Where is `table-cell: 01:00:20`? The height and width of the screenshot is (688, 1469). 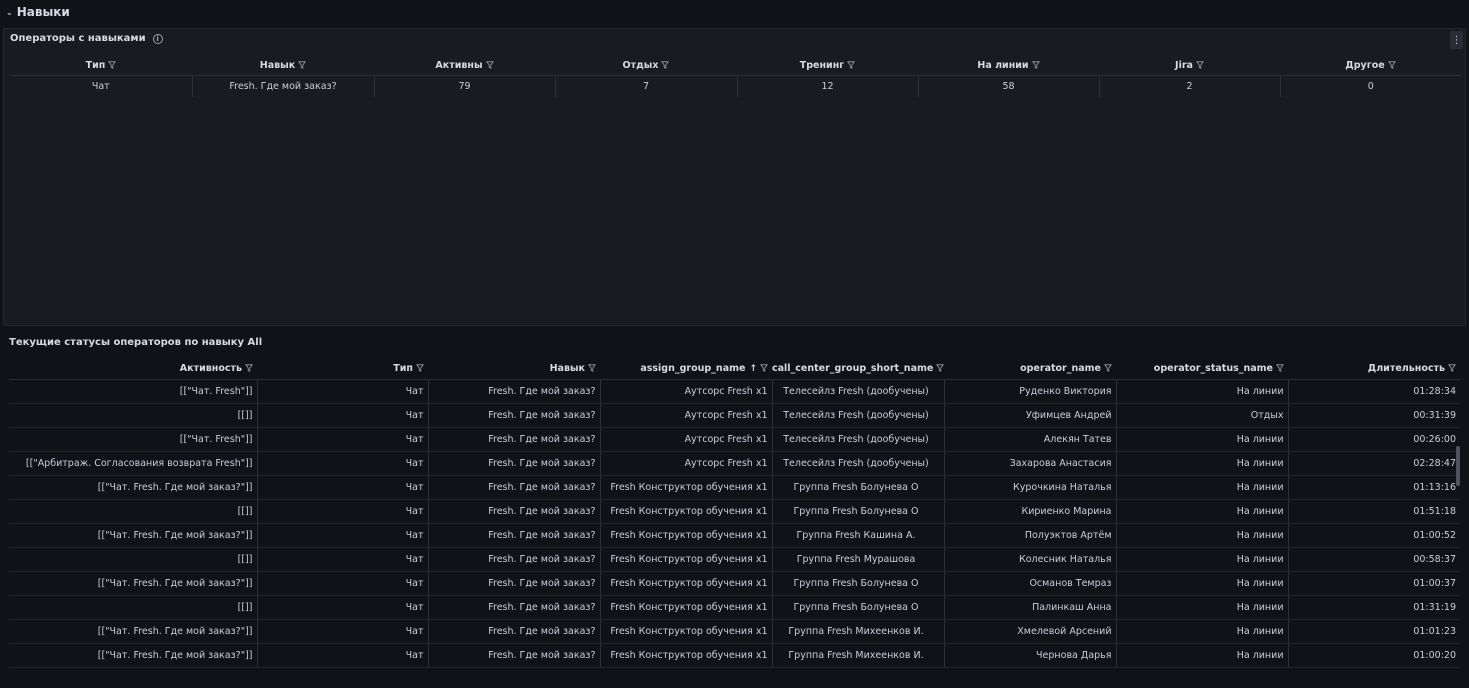
table-cell: 01:00:20 is located at coordinates (1374, 655).